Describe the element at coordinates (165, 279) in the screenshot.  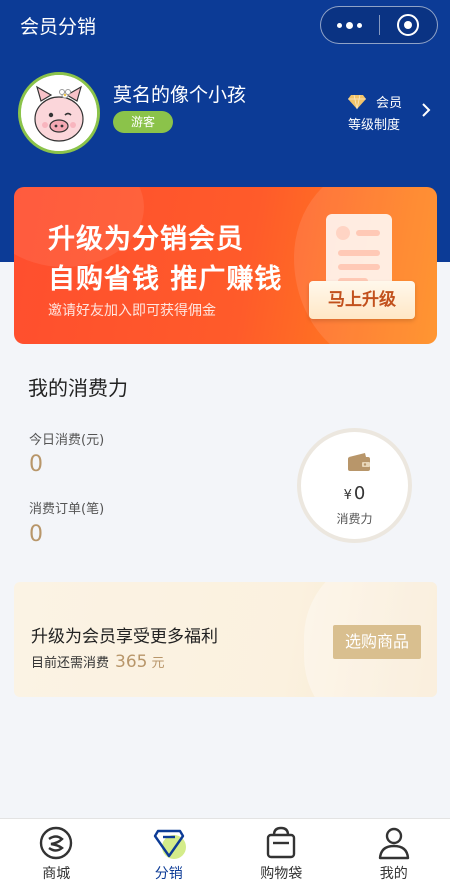
I see `promo-subtitle: 自购省钱 推广赚钱` at that location.